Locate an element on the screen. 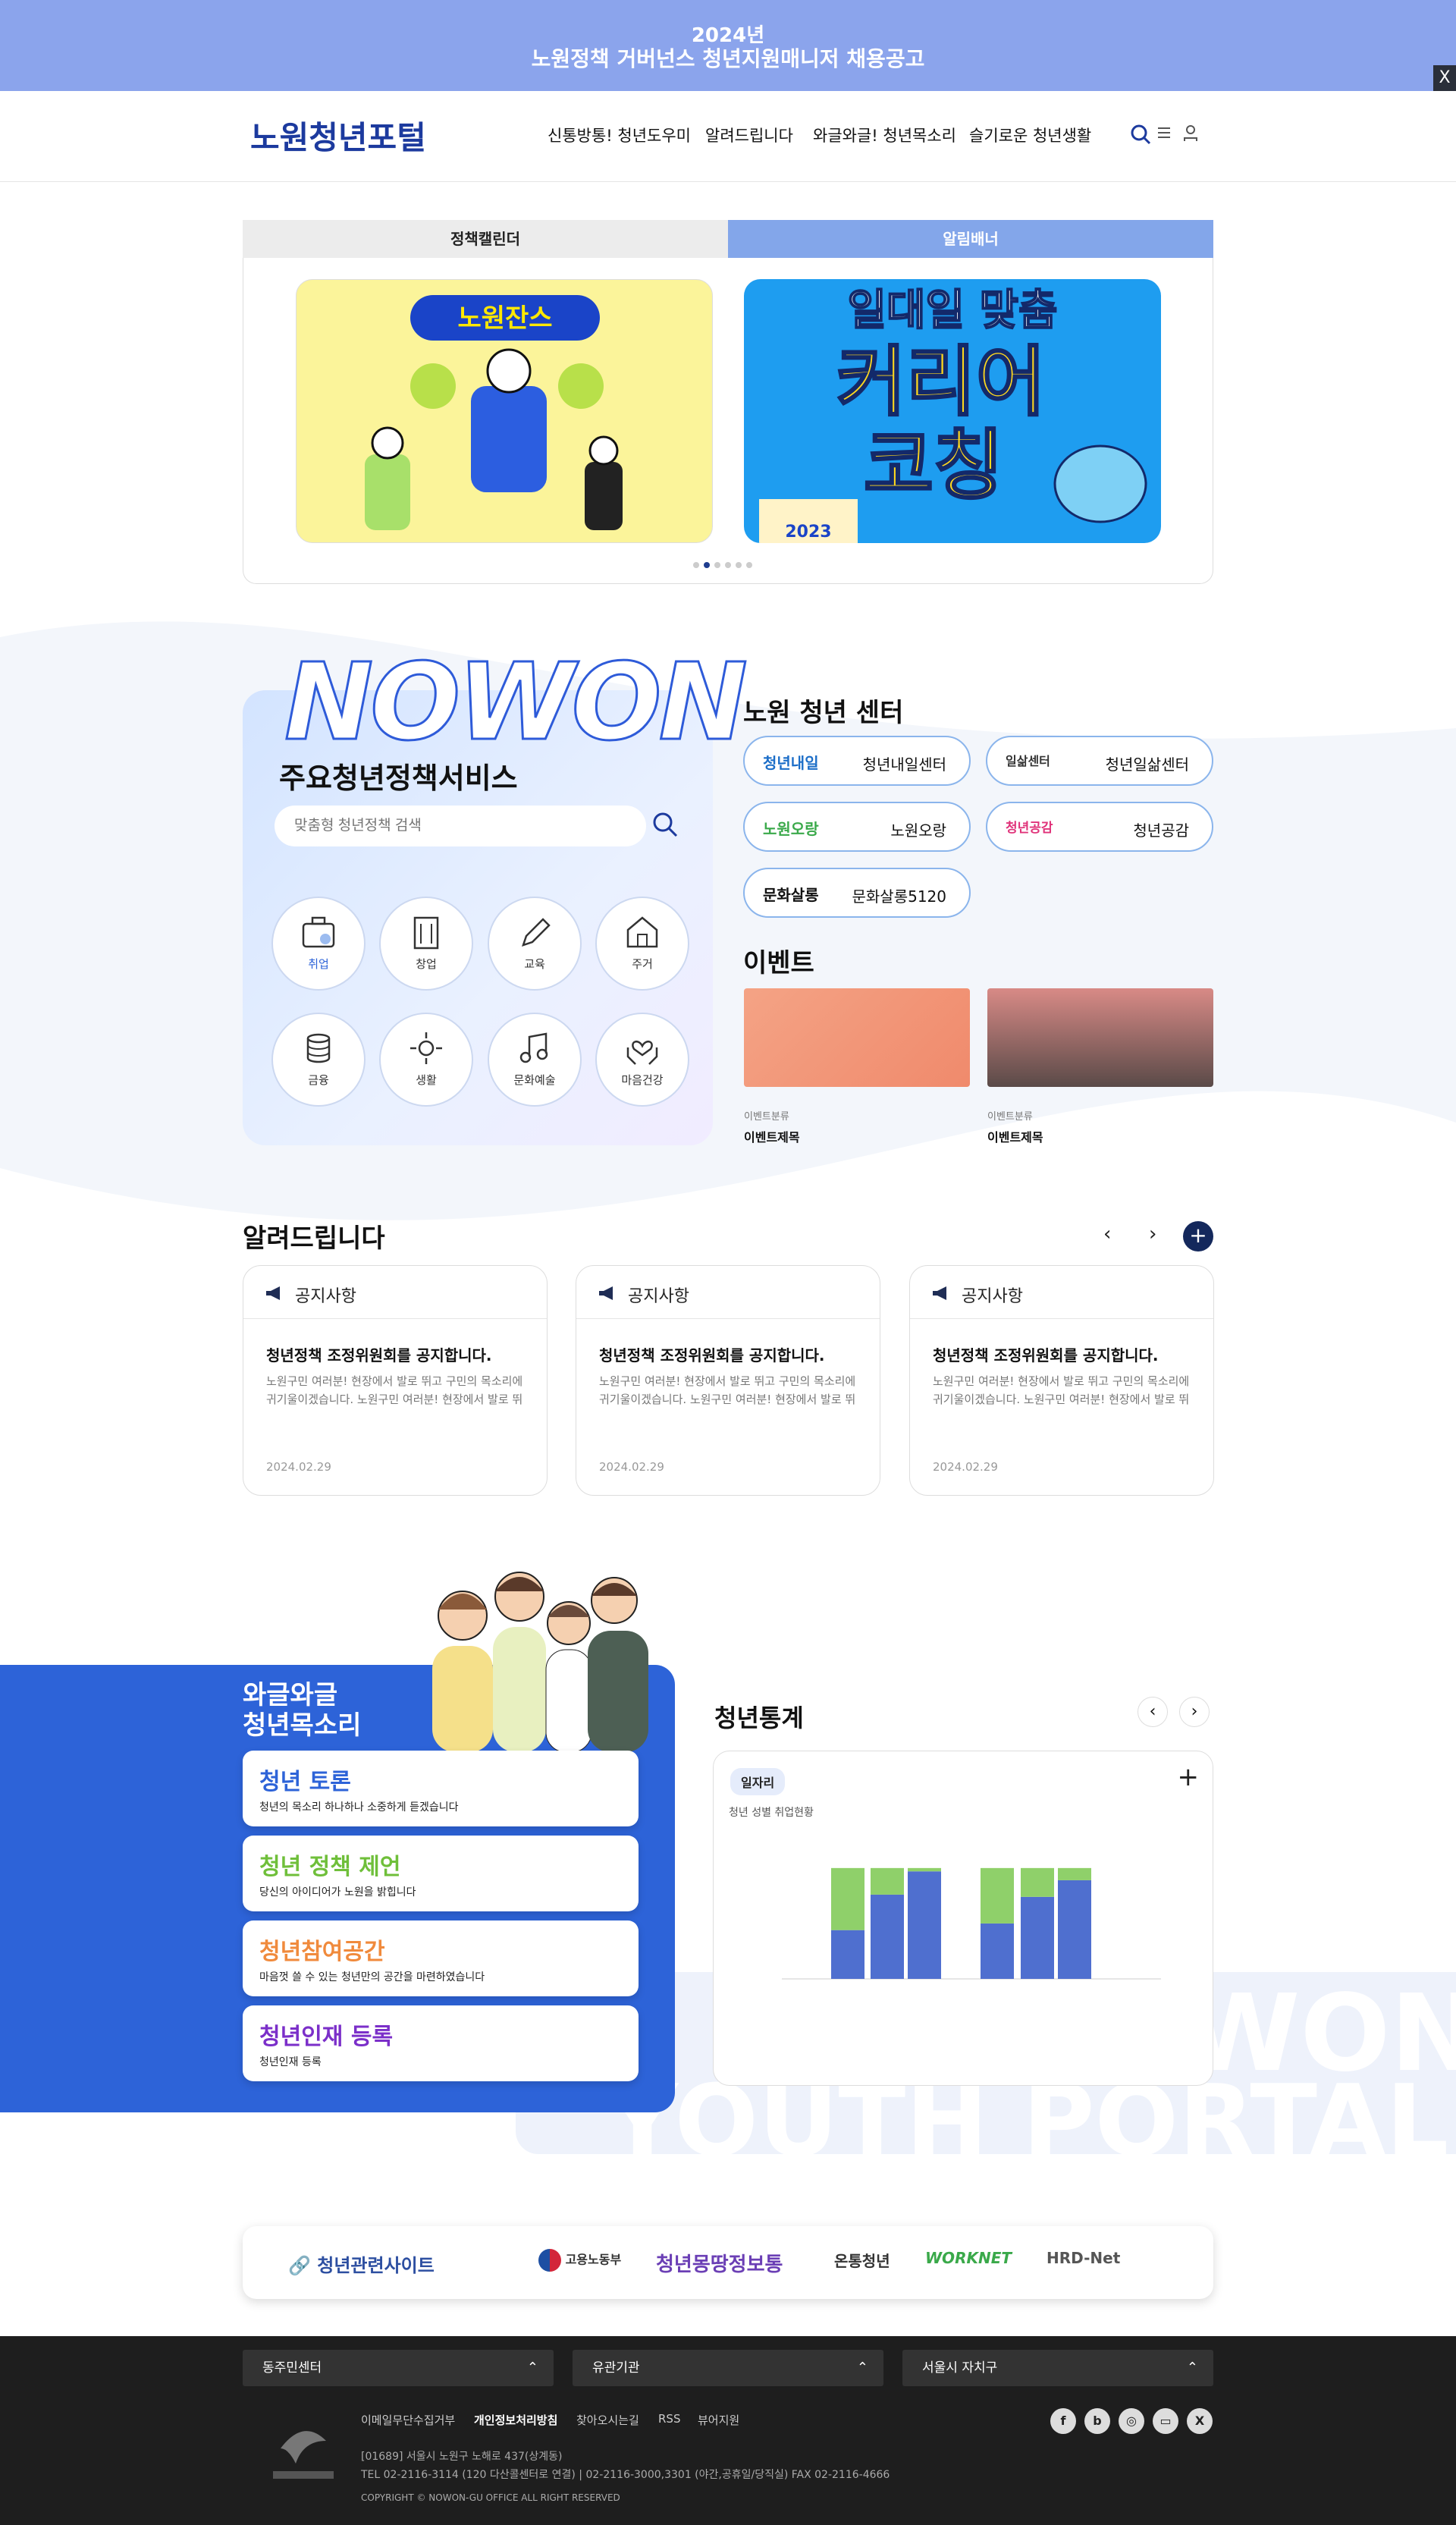  banner-title: 노원정책 거버넌스 청년지원매니저 채용공고 is located at coordinates (728, 58).